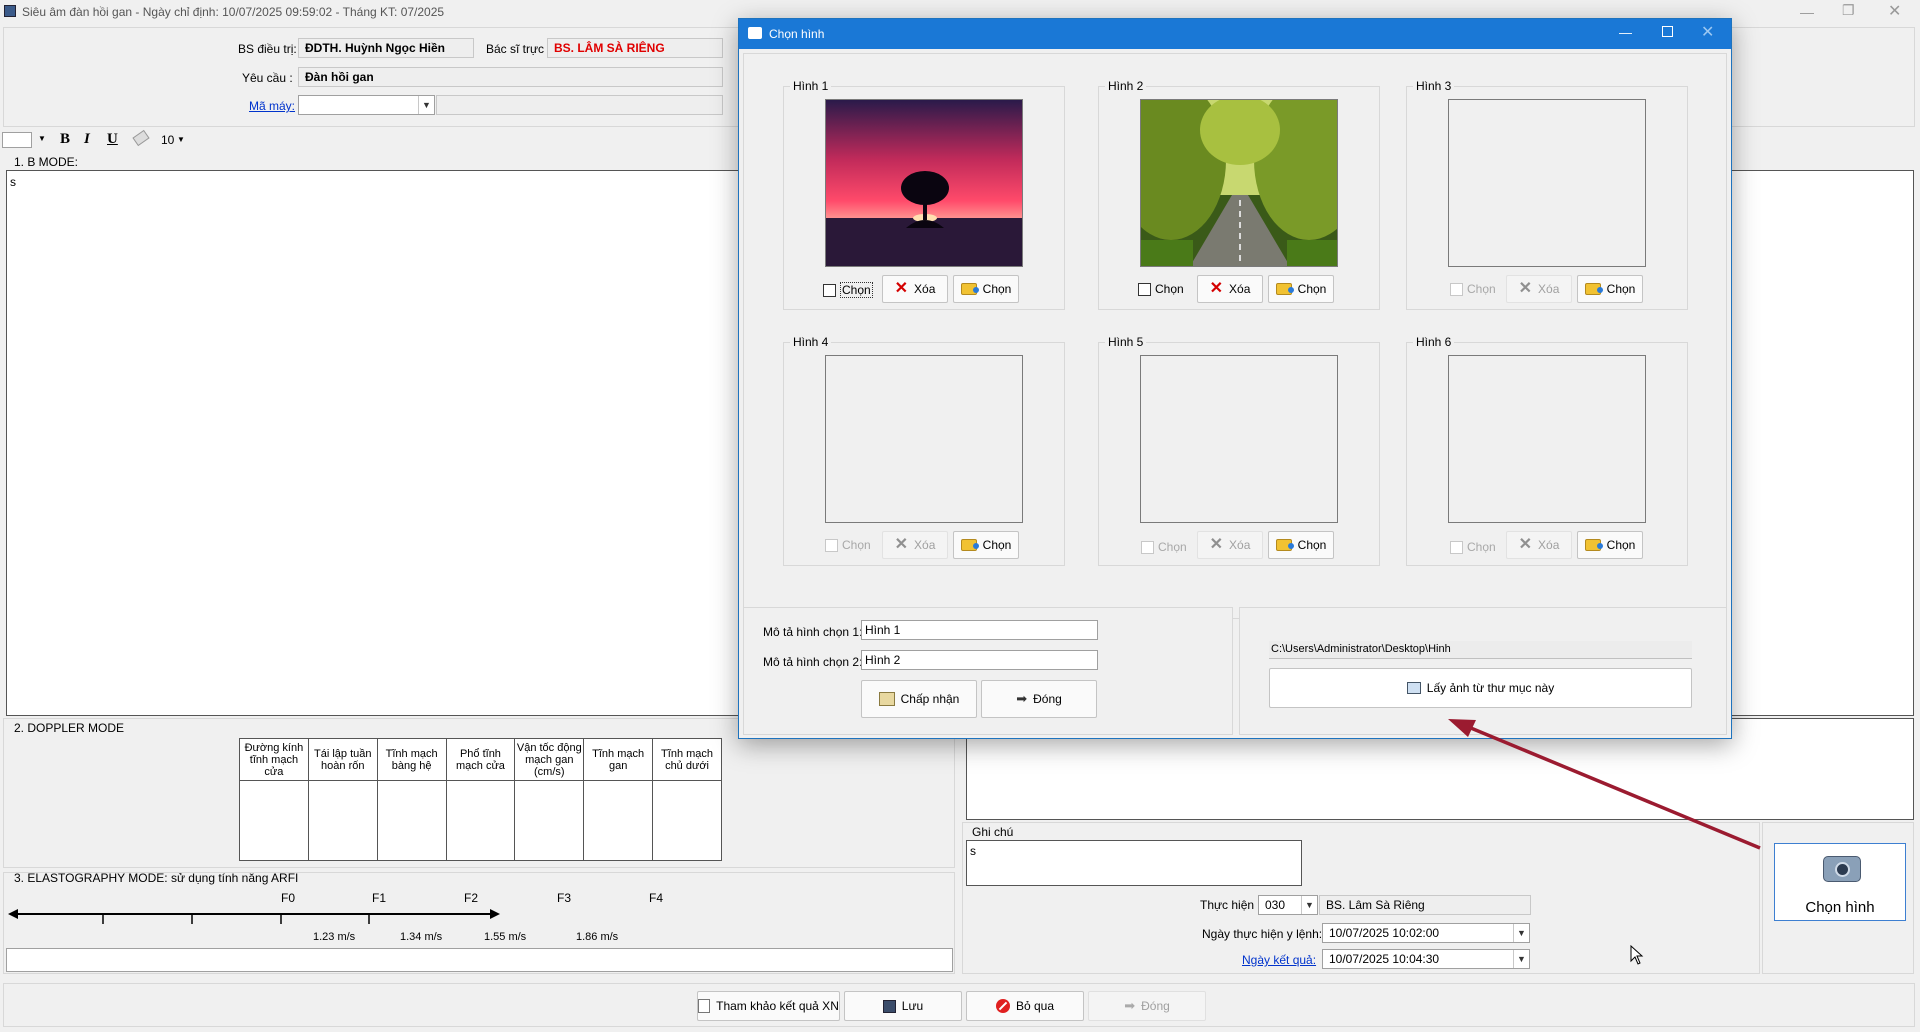  Describe the element at coordinates (1604, 784) in the screenshot. I see `annotation-arrow` at that location.